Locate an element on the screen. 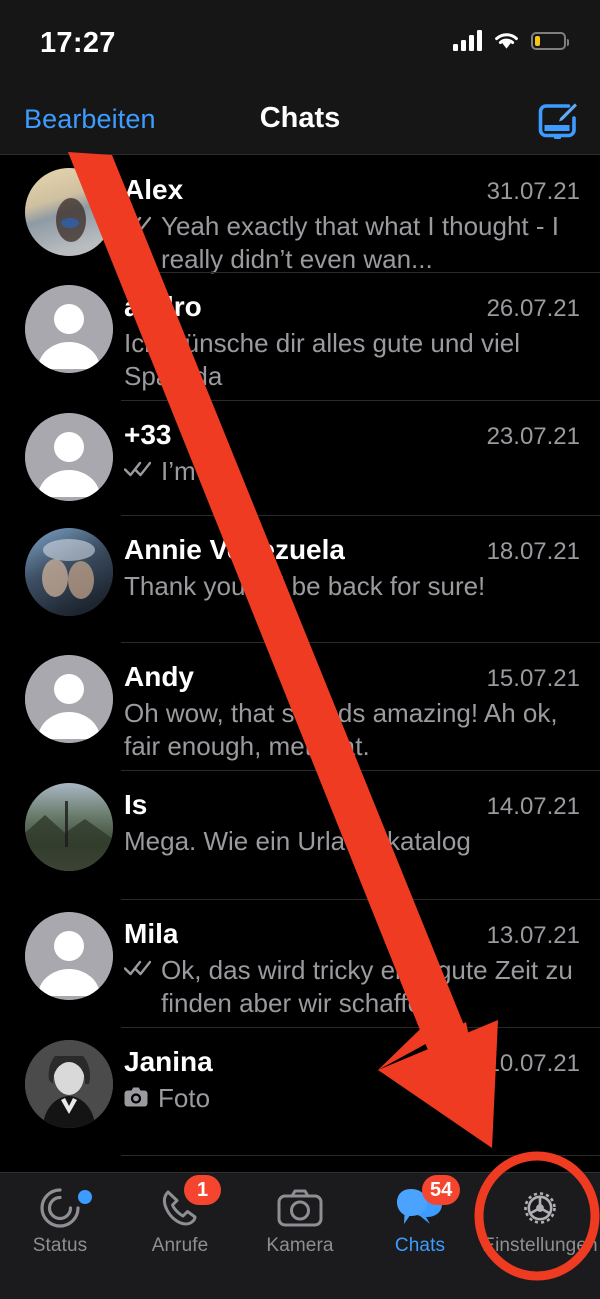 The image size is (600, 1299). status-unread-dot is located at coordinates (85, 1197).